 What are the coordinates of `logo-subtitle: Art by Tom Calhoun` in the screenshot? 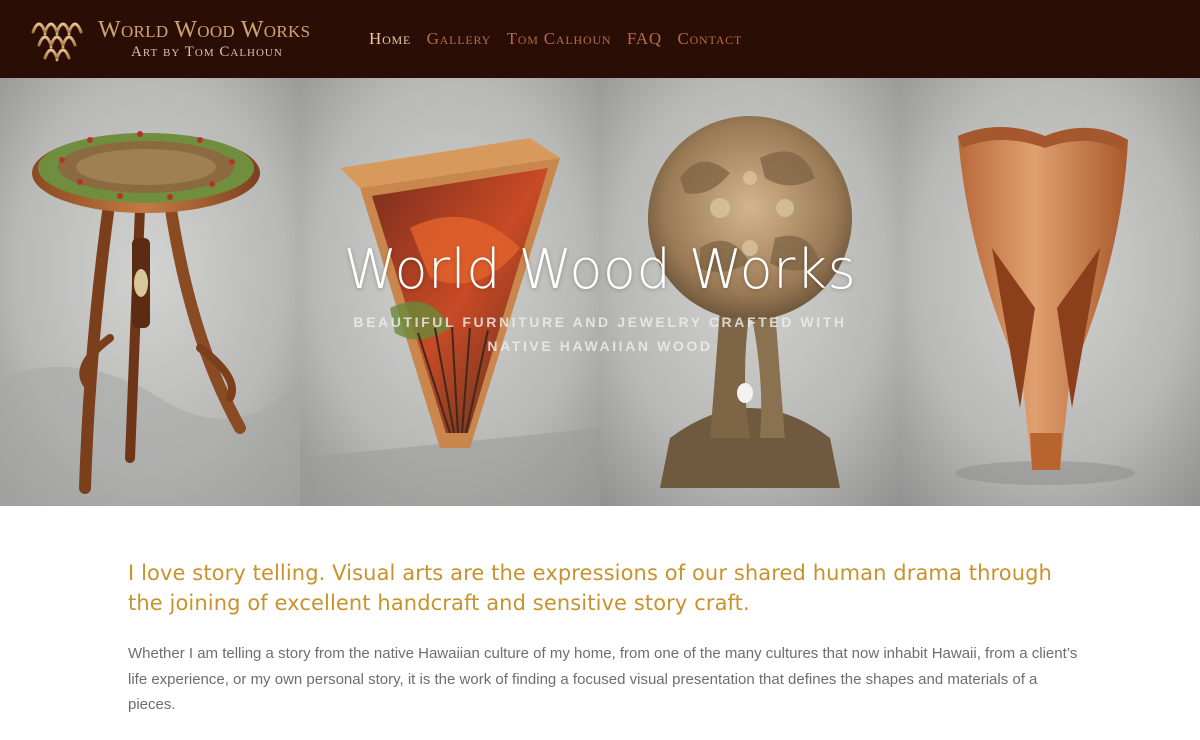 It's located at (207, 52).